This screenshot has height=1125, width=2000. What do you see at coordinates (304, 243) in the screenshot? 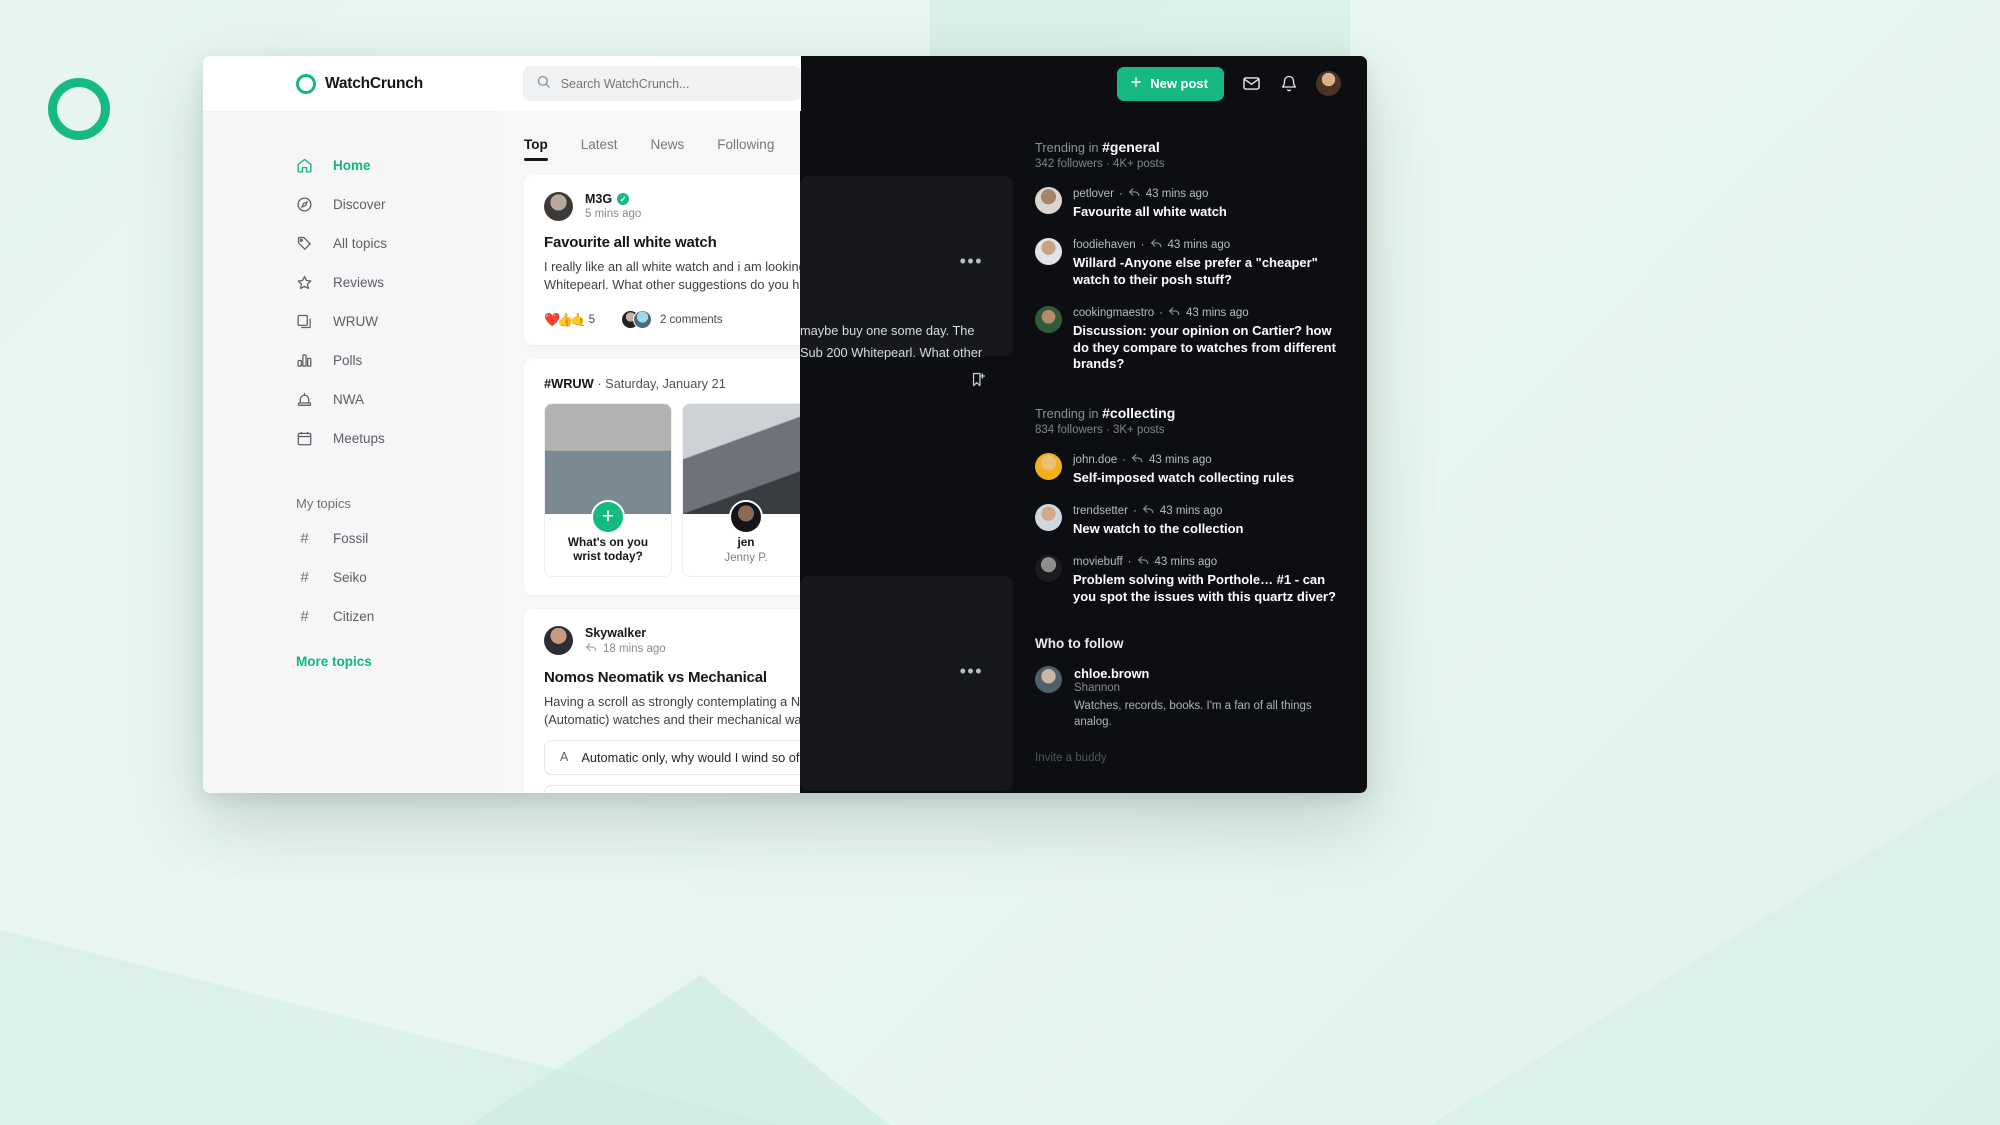
I see `tag-icon` at bounding box center [304, 243].